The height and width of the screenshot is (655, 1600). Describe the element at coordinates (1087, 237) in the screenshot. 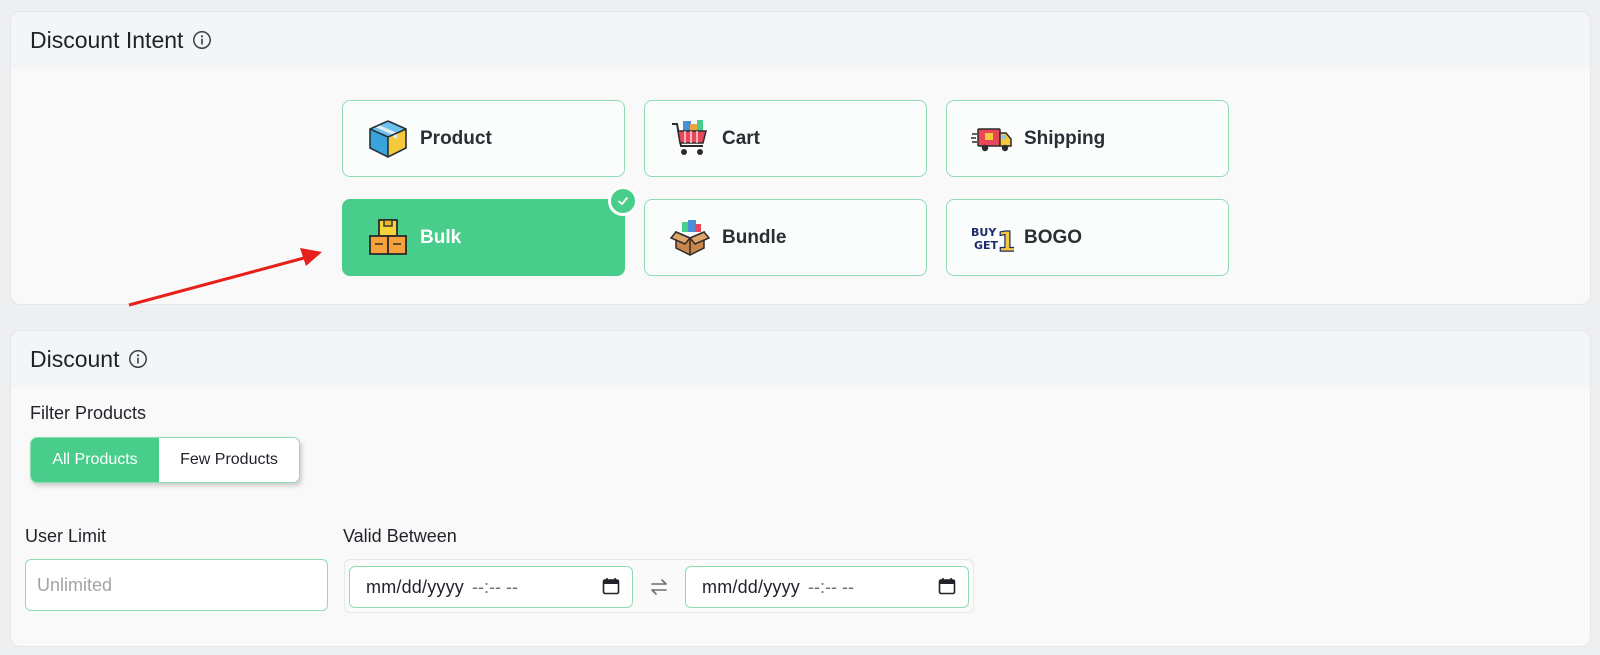

I see `intent-option-bogo: BUY GET 1 BOGO` at that location.